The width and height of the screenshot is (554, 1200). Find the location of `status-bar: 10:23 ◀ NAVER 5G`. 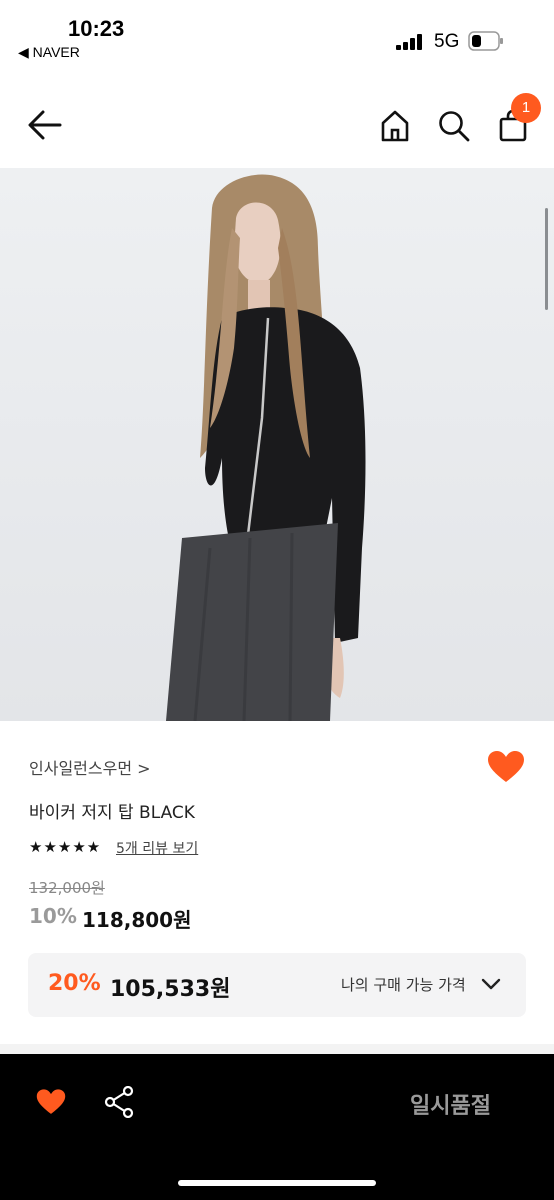

status-bar: 10:23 ◀ NAVER 5G is located at coordinates (277, 35).